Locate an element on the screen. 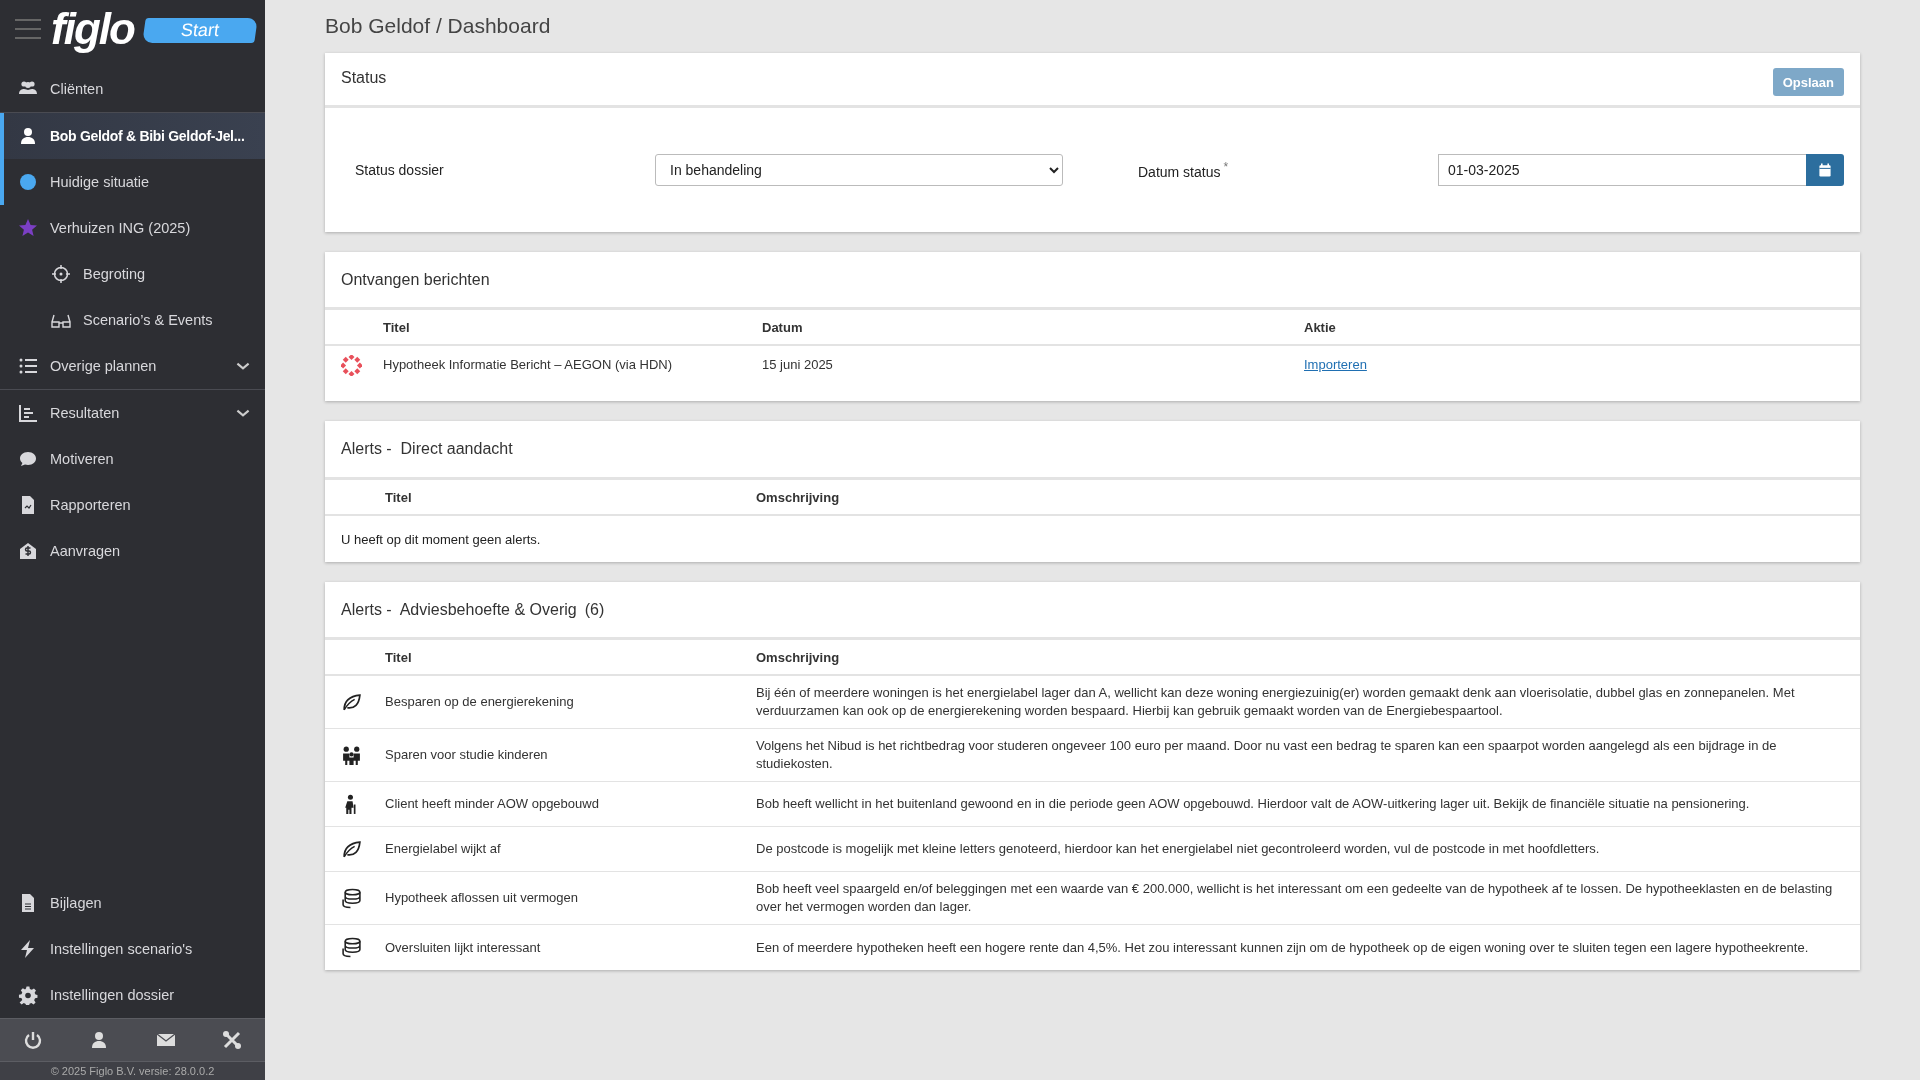  alert-title: Sparen voor studie kinderen is located at coordinates (467, 755).